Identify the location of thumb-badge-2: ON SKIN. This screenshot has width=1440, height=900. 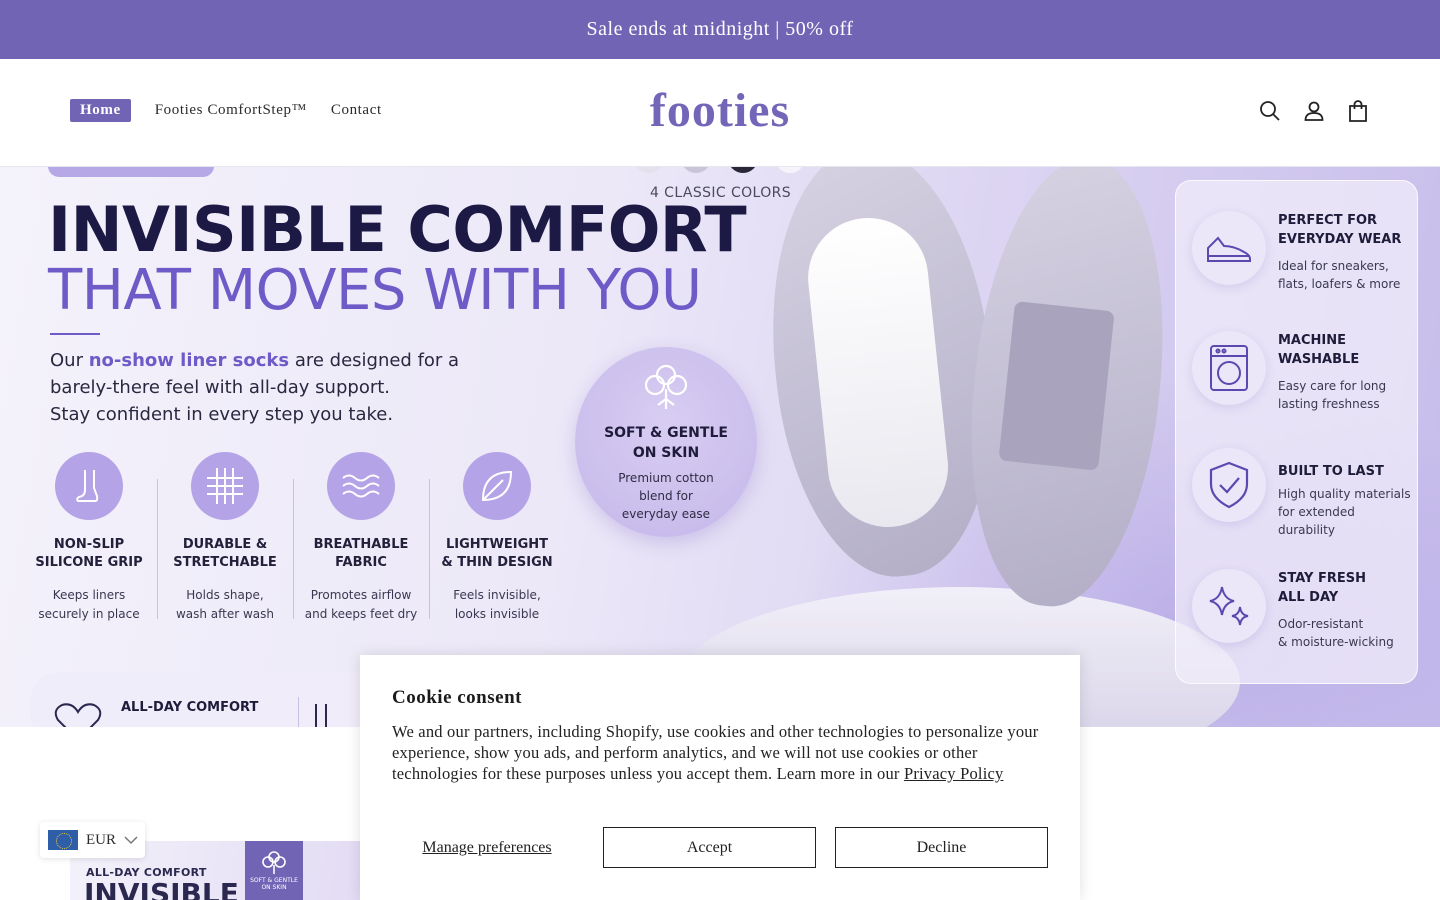
(274, 887).